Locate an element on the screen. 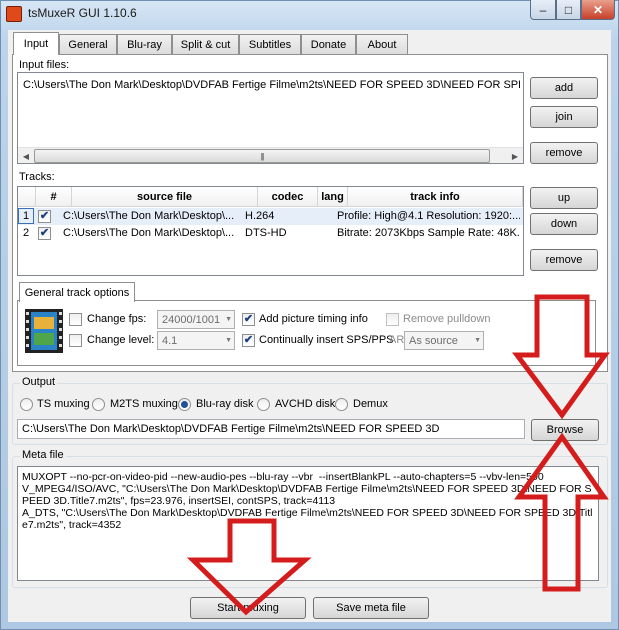 The image size is (619, 630). tab-input: Input is located at coordinates (36, 43).